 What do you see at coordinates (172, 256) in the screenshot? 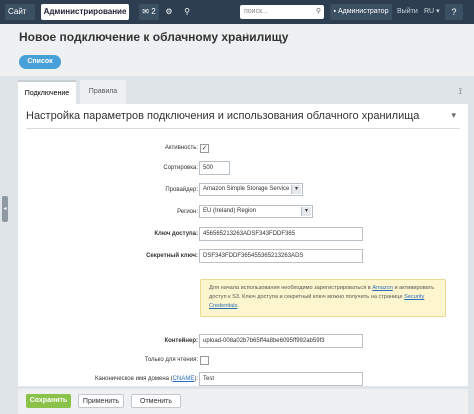
I see `secret-key-label: Секретный ключ:` at bounding box center [172, 256].